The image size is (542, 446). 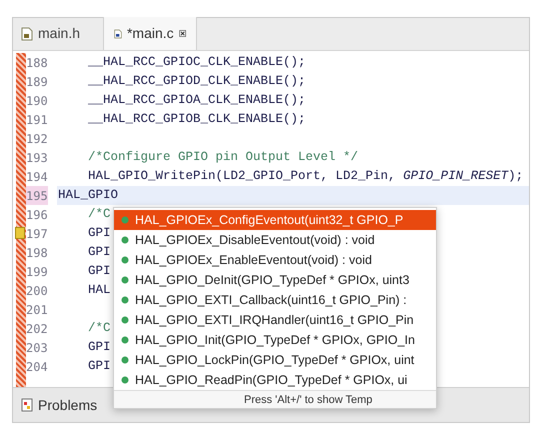 I want to click on line-number: 200, so click(x=37, y=291).